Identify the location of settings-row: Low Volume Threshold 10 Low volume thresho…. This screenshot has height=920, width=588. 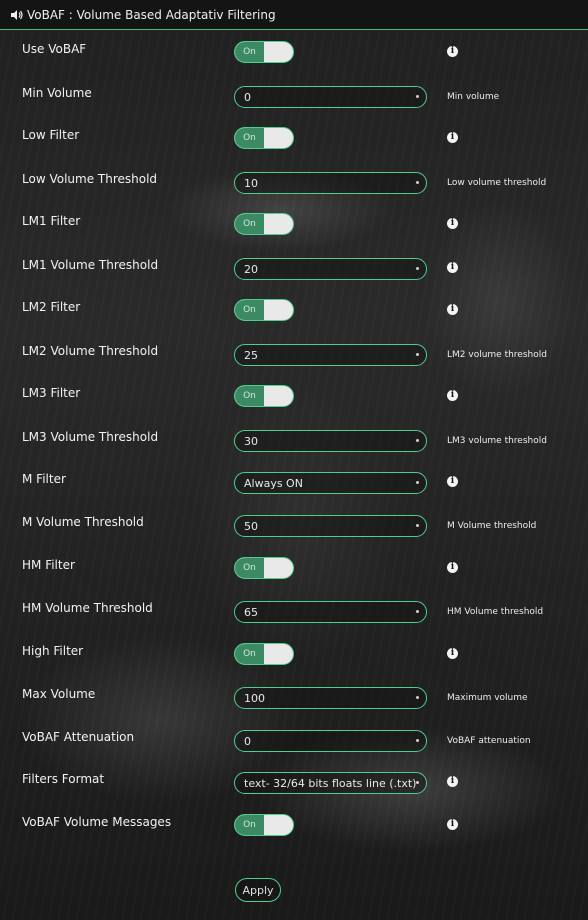
(294, 187).